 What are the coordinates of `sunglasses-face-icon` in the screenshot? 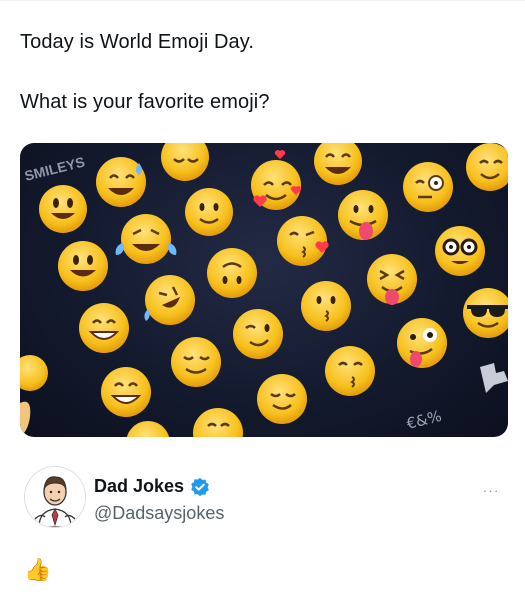 It's located at (485, 313).